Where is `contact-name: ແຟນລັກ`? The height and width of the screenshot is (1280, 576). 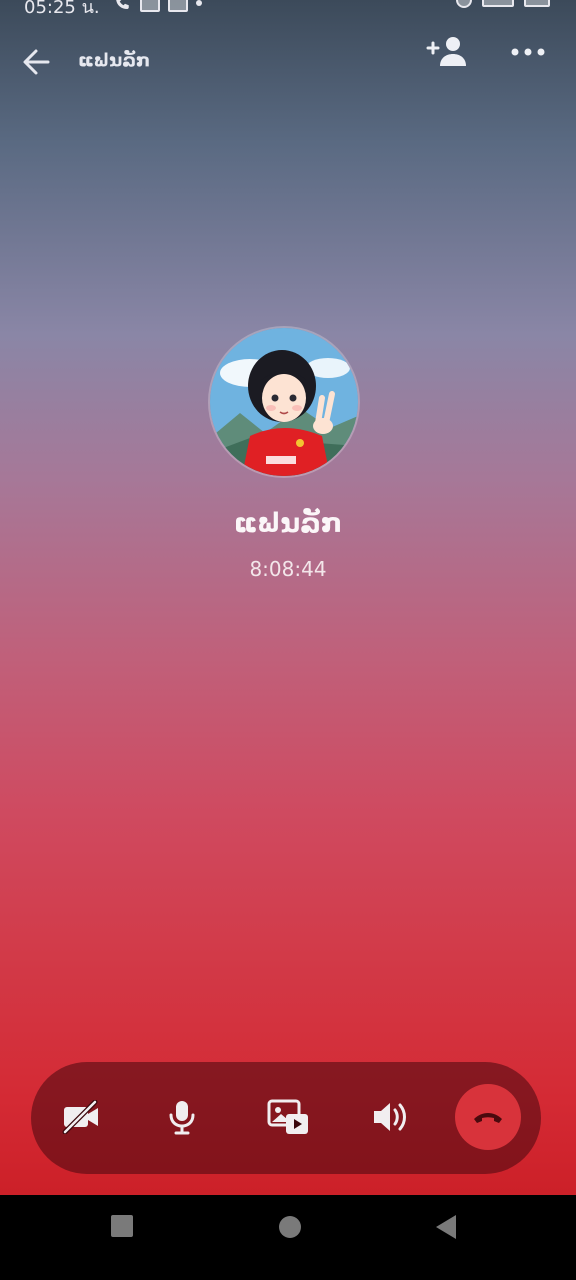 contact-name: ແຟນລັກ is located at coordinates (288, 523).